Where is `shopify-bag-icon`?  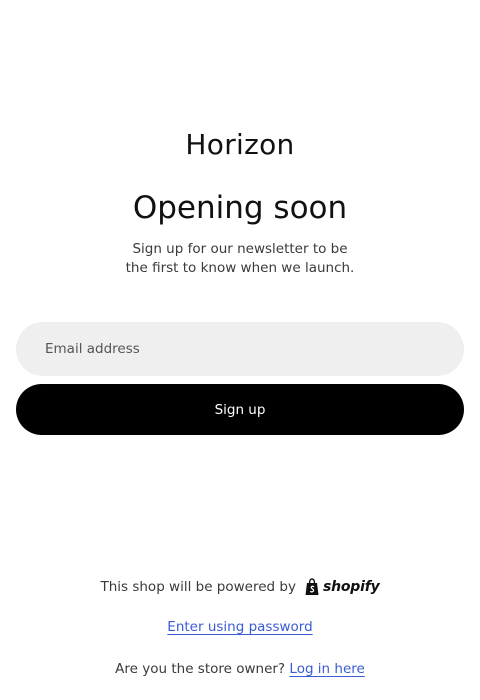 shopify-bag-icon is located at coordinates (312, 586).